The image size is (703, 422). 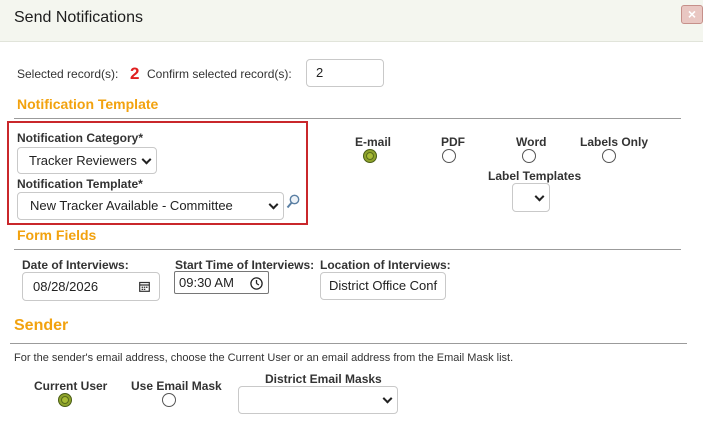 What do you see at coordinates (370, 156) in the screenshot?
I see `format-radio-email` at bounding box center [370, 156].